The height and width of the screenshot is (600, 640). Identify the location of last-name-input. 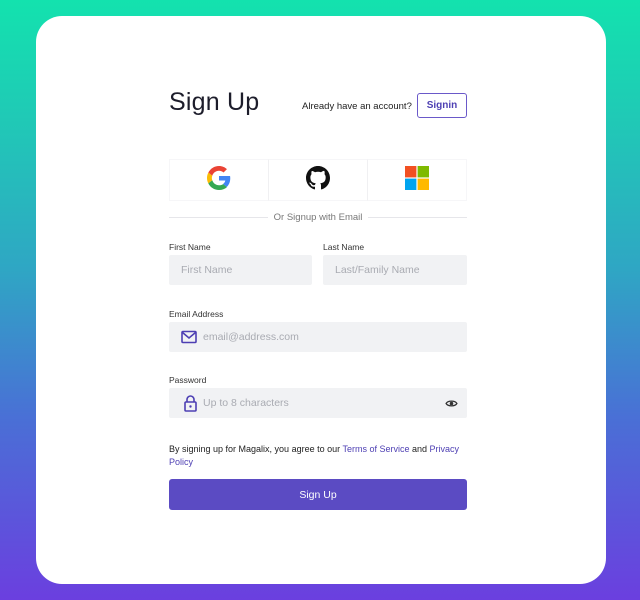
(395, 270).